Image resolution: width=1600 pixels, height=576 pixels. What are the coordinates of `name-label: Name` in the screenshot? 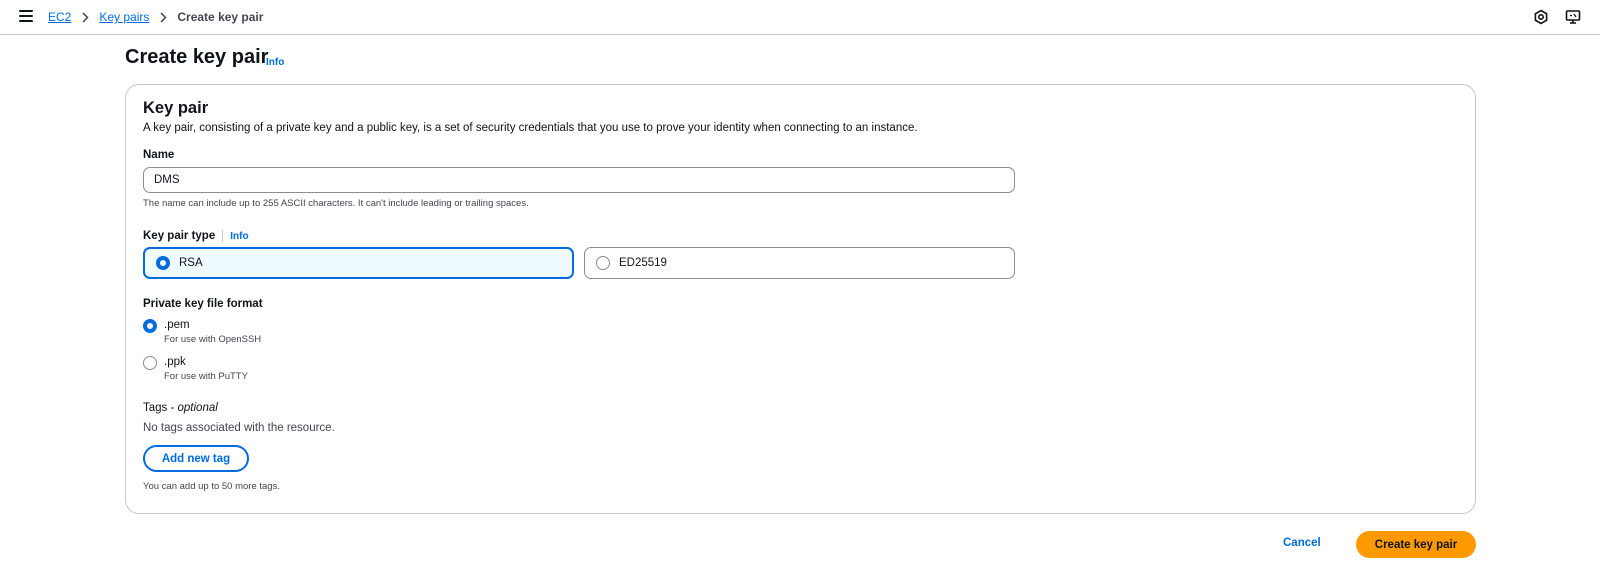 It's located at (159, 155).